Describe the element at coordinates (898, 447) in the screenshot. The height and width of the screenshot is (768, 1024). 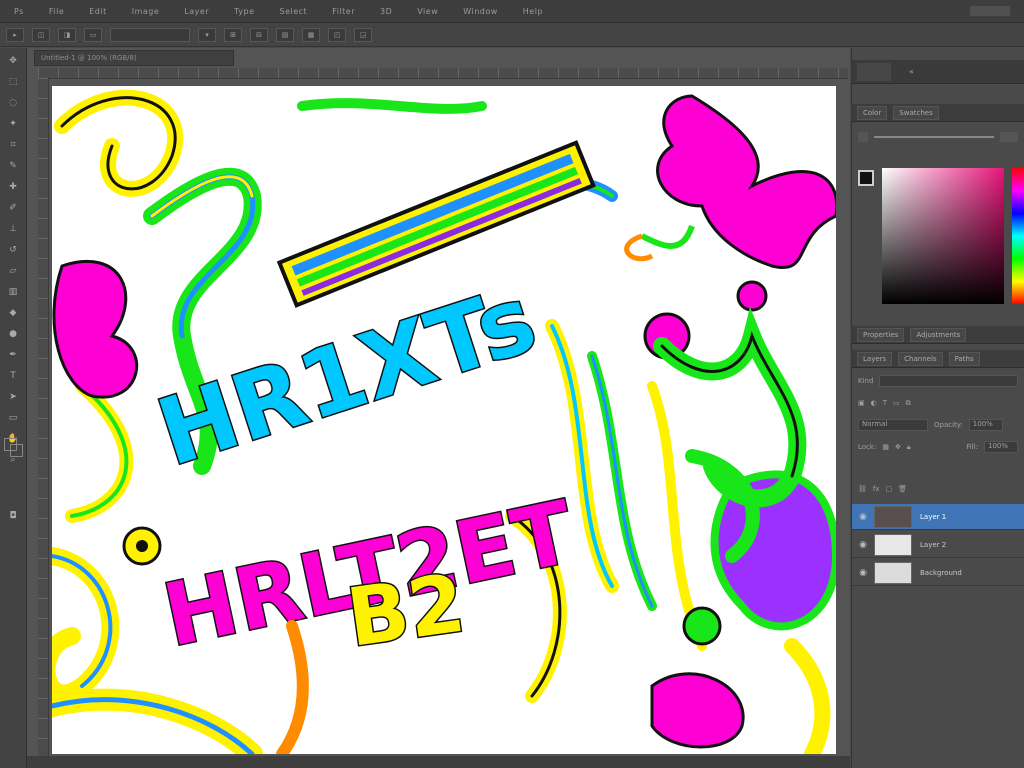
I see `lock-position-icon: ✥` at that location.